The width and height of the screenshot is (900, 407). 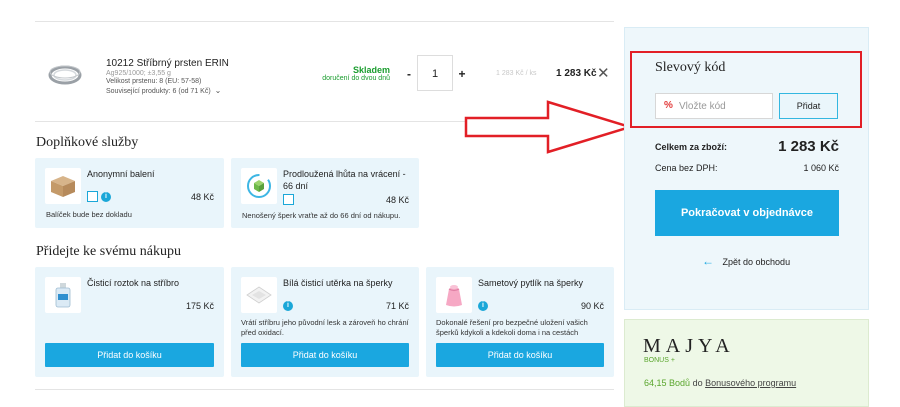 What do you see at coordinates (747, 213) in the screenshot?
I see `continue-order-button: Pokračovat v objednávce` at bounding box center [747, 213].